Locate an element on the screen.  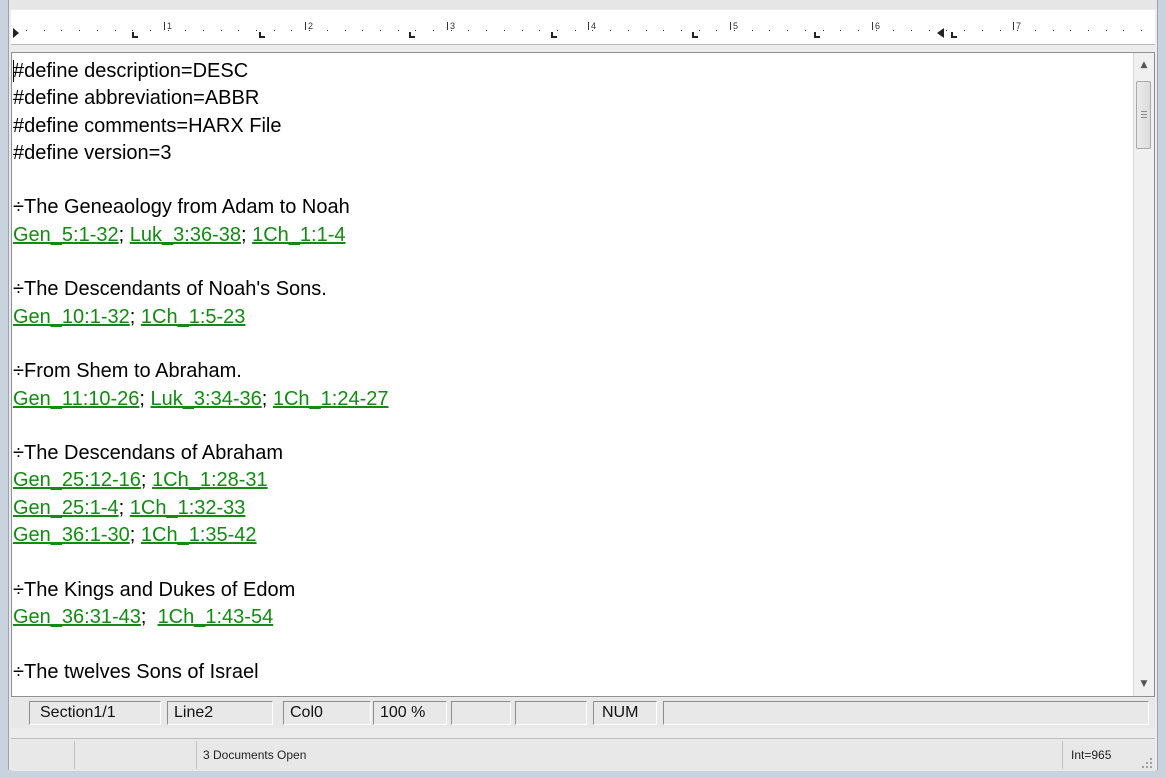
ruler-number: 1 is located at coordinates (168, 26).